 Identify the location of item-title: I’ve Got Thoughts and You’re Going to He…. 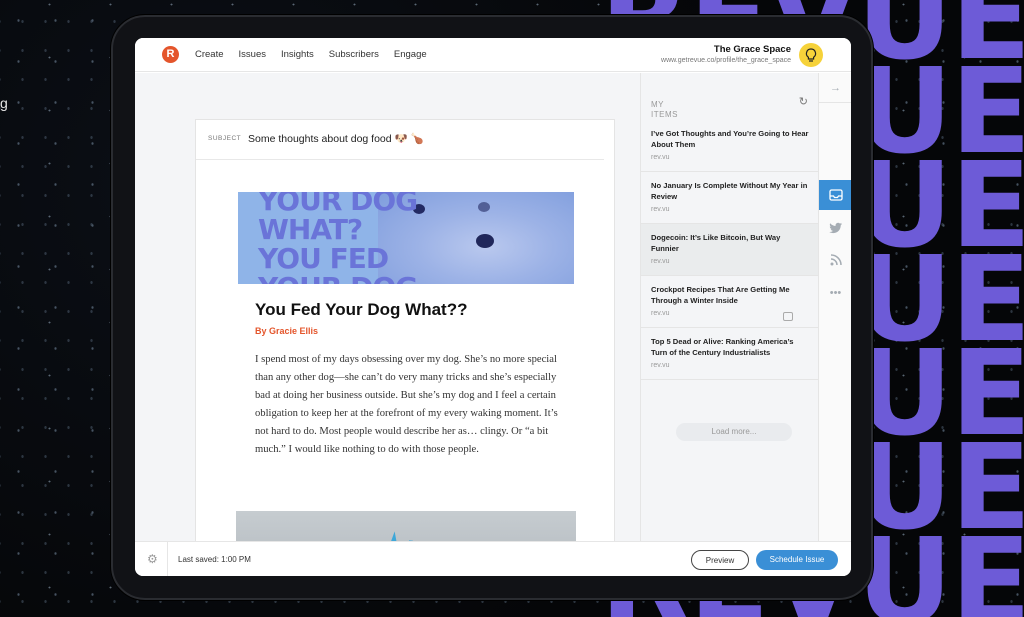
(730, 139).